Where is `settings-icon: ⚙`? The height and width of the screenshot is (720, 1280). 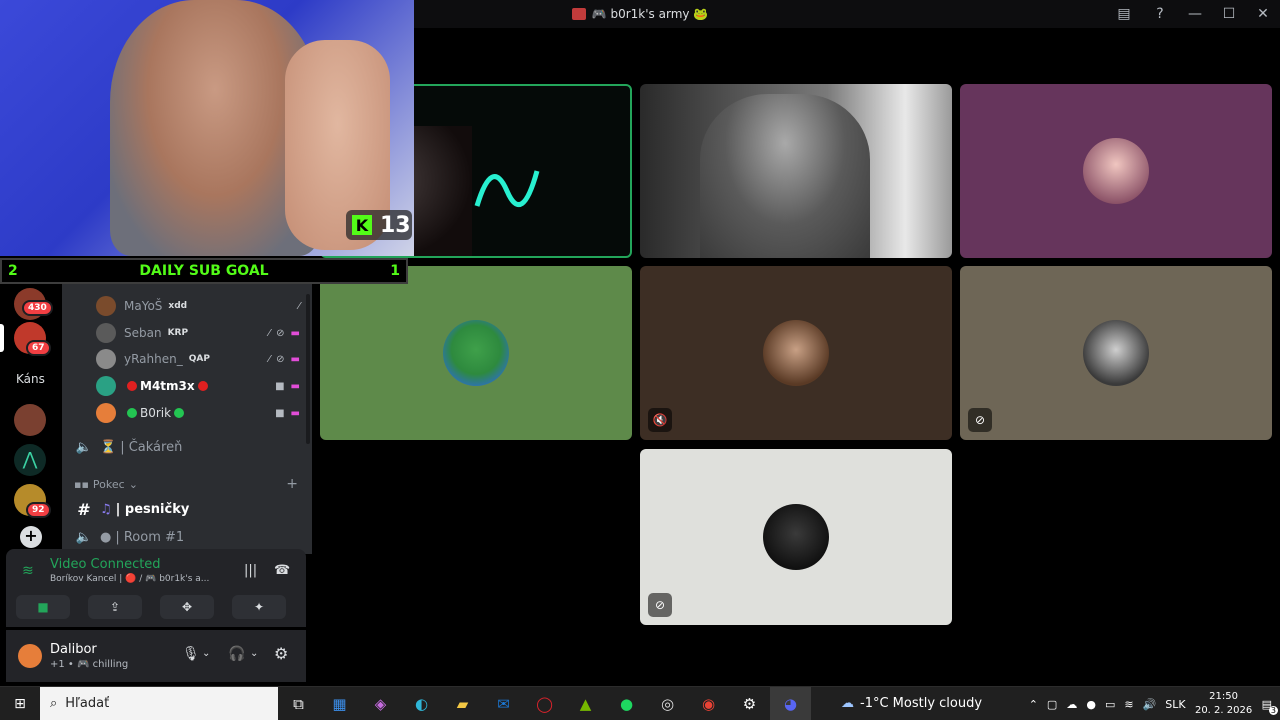 settings-icon: ⚙ is located at coordinates (281, 653).